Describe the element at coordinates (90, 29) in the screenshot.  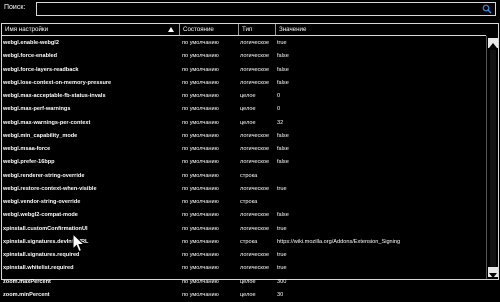
I see `column-header-name: Имя настройки` at that location.